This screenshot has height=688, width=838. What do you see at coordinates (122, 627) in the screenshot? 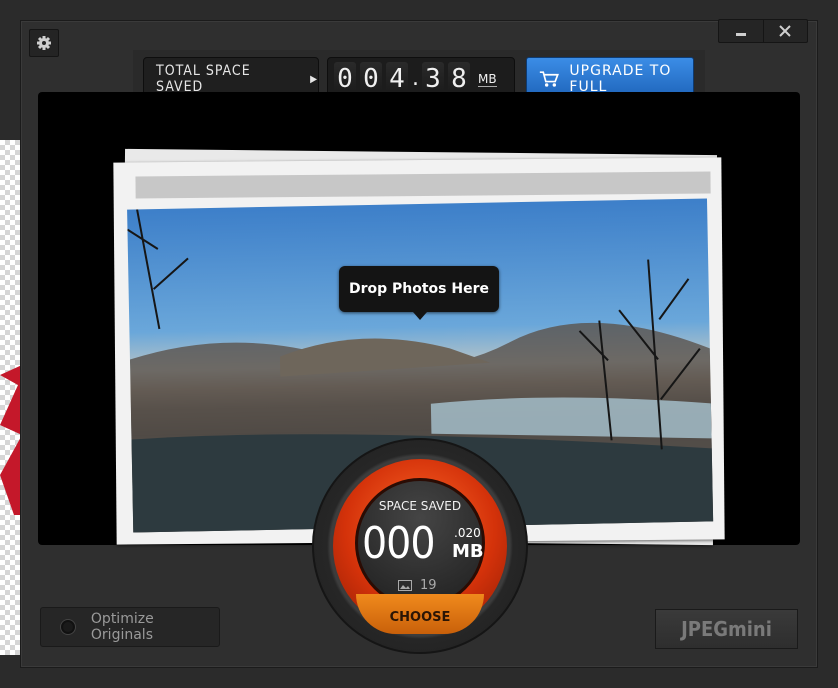
I see `optimize-originals-label: Optimize Originals` at bounding box center [122, 627].